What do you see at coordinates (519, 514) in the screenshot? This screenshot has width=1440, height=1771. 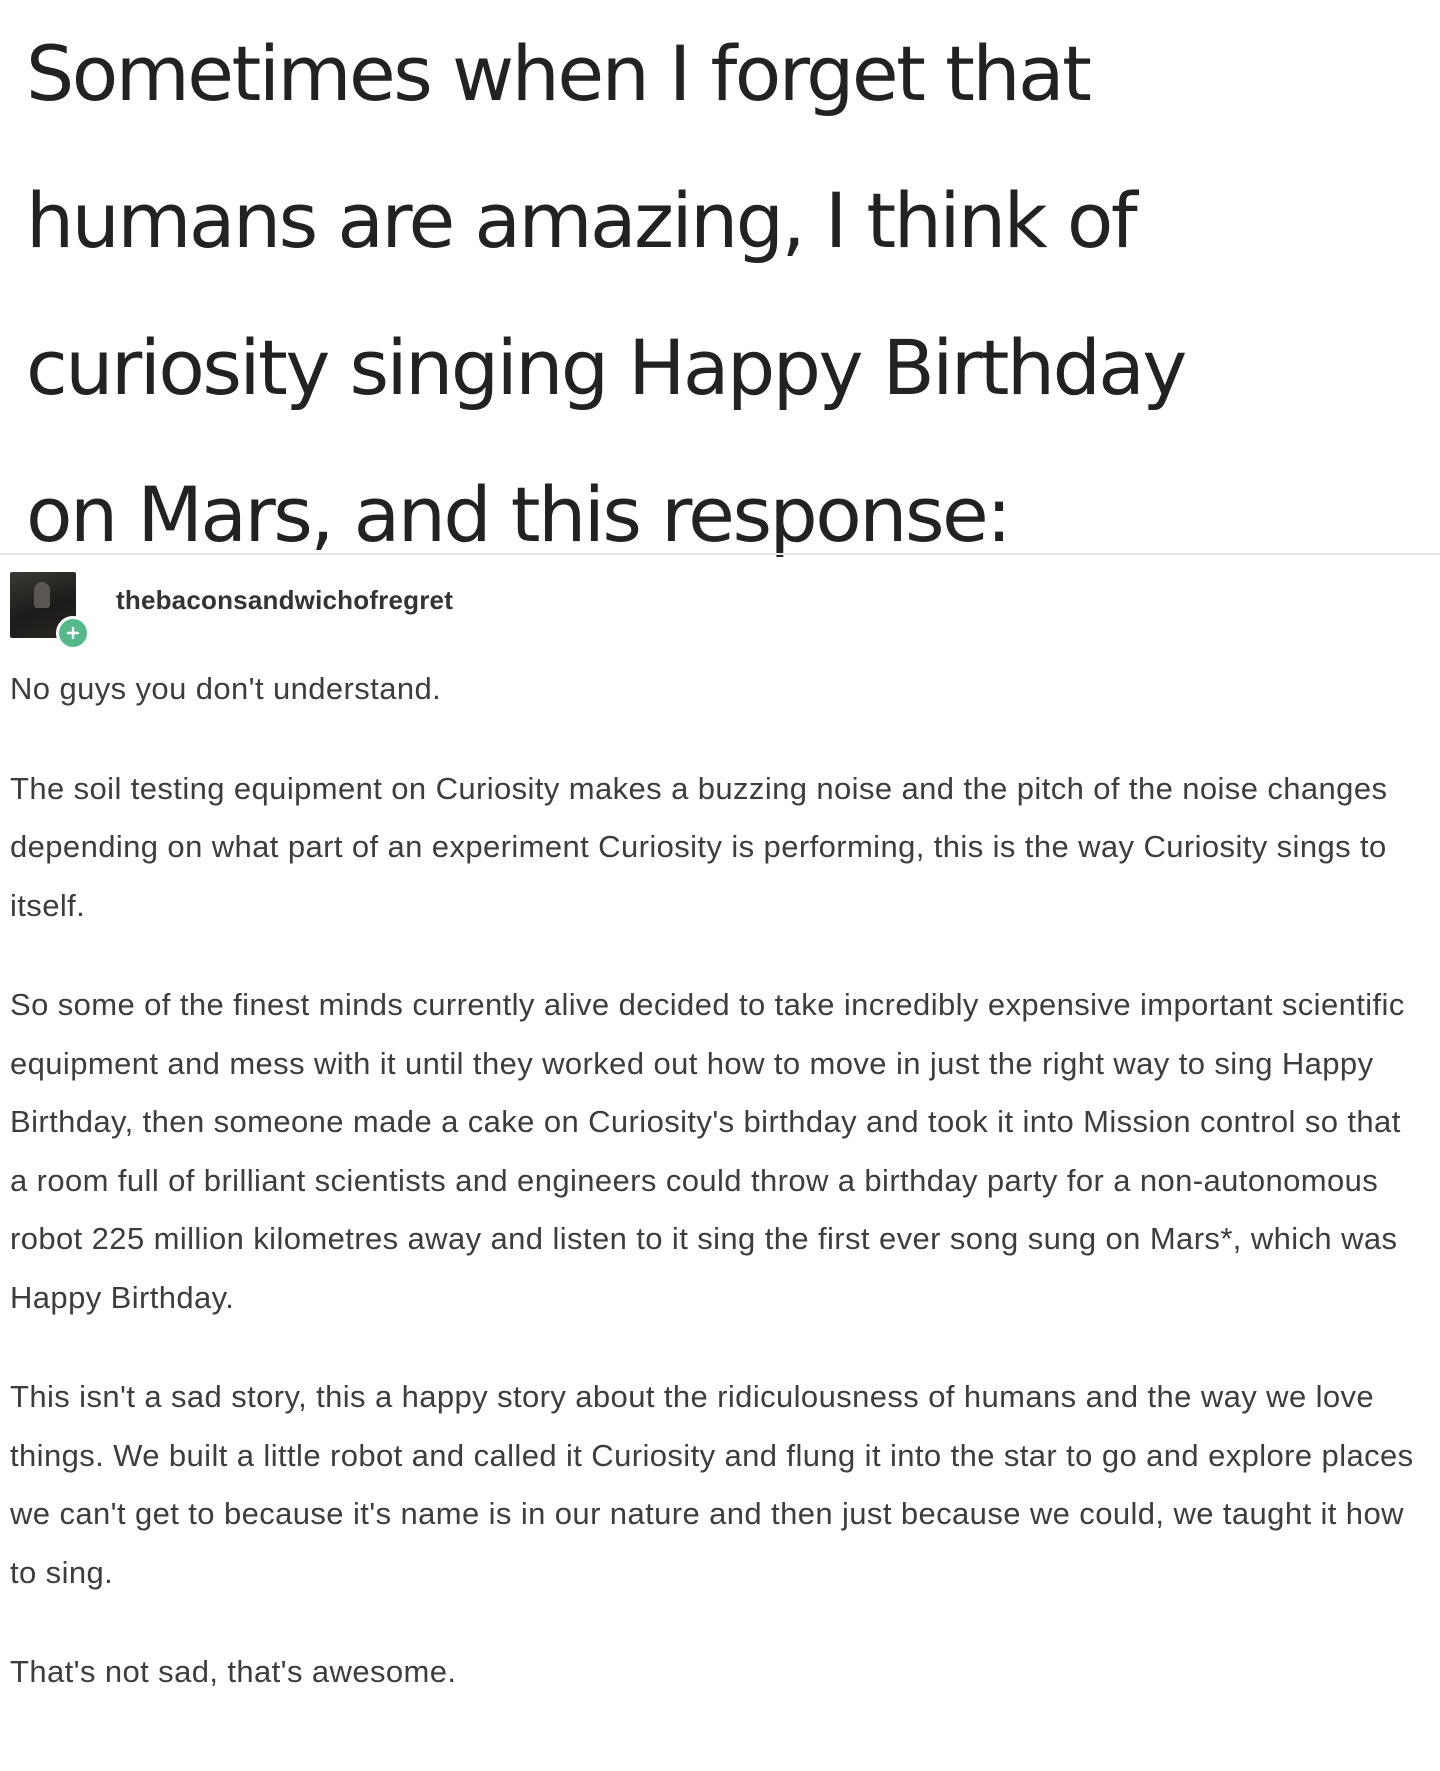 I see `headline-line-4: on Mars, and this response:` at bounding box center [519, 514].